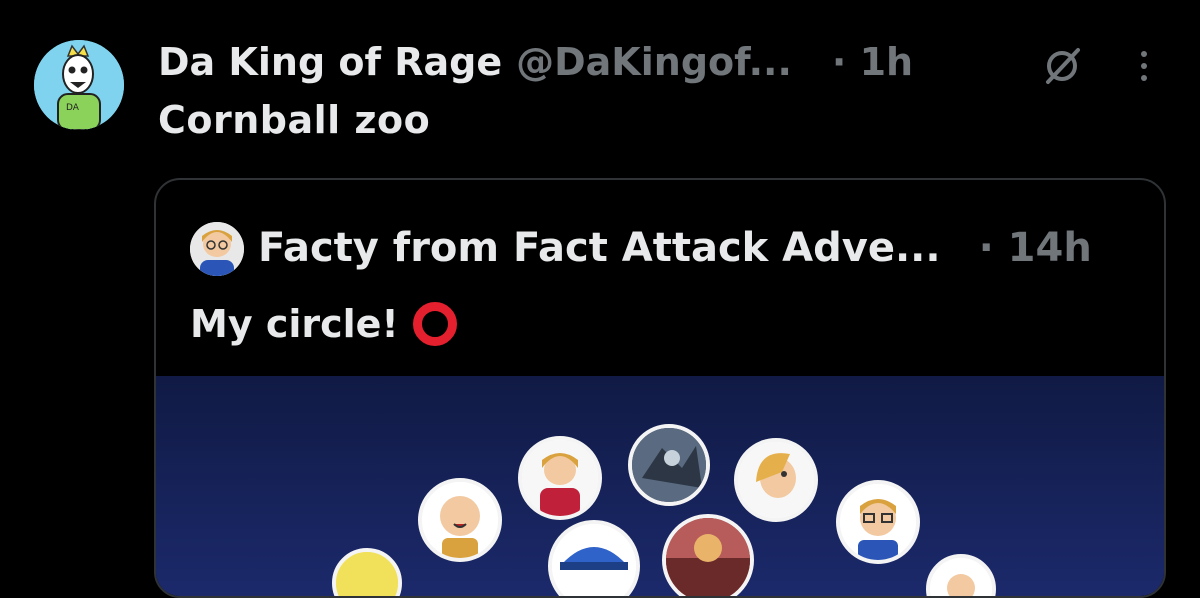 Image resolution: width=1200 pixels, height=598 pixels. Describe the element at coordinates (1035, 248) in the screenshot. I see `quoted-post-timestamp: · 14h` at that location.